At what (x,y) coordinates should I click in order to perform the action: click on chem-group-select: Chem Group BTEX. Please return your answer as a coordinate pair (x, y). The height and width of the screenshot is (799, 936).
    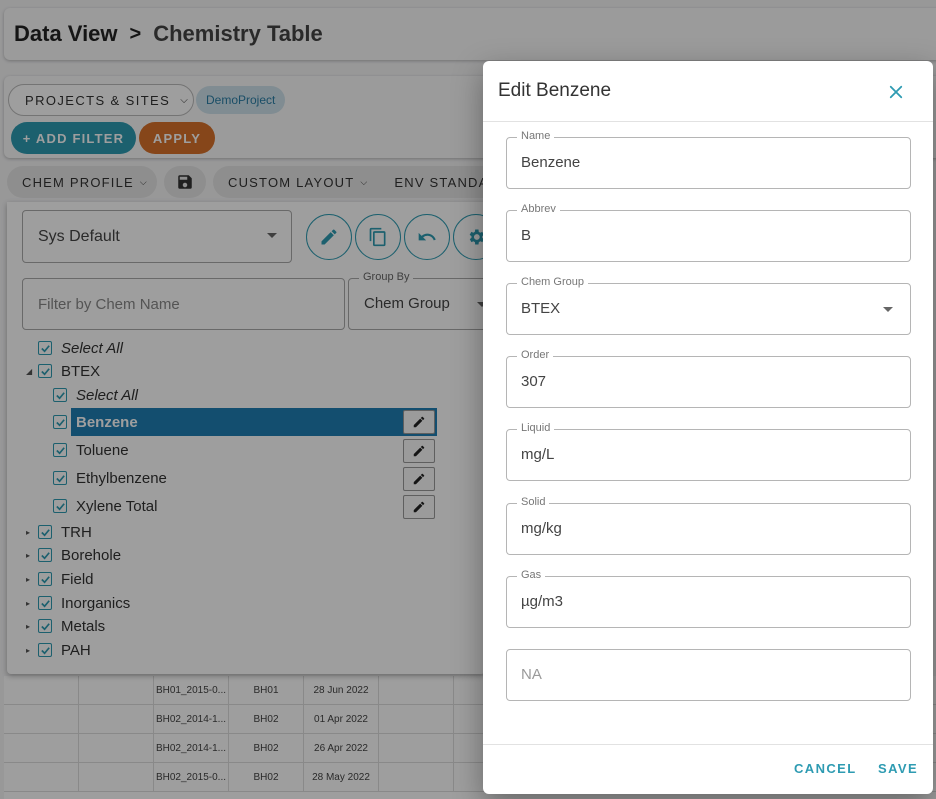
    Looking at the image, I should click on (708, 305).